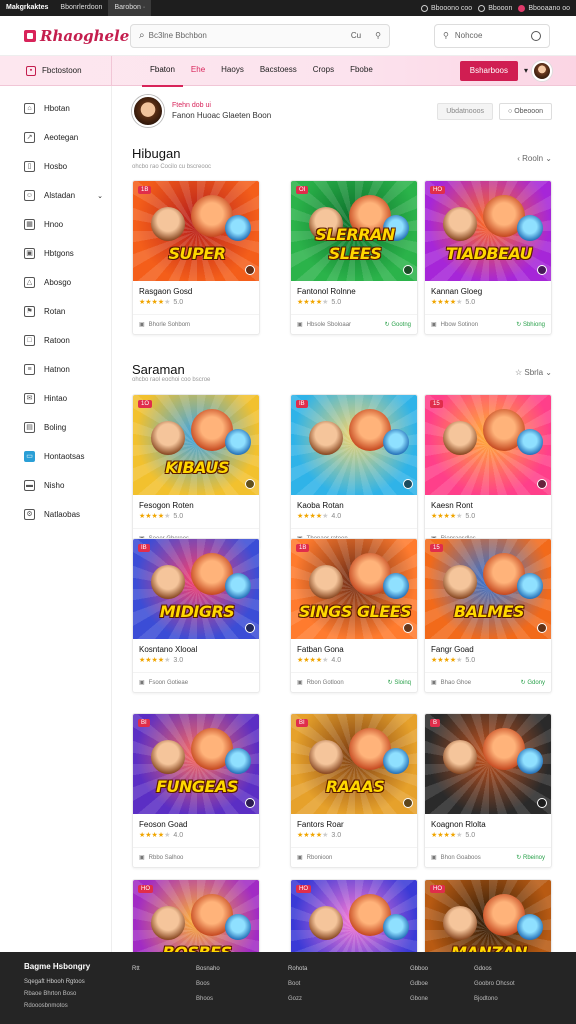  I want to click on game-thumbnail: HO, so click(354, 916).